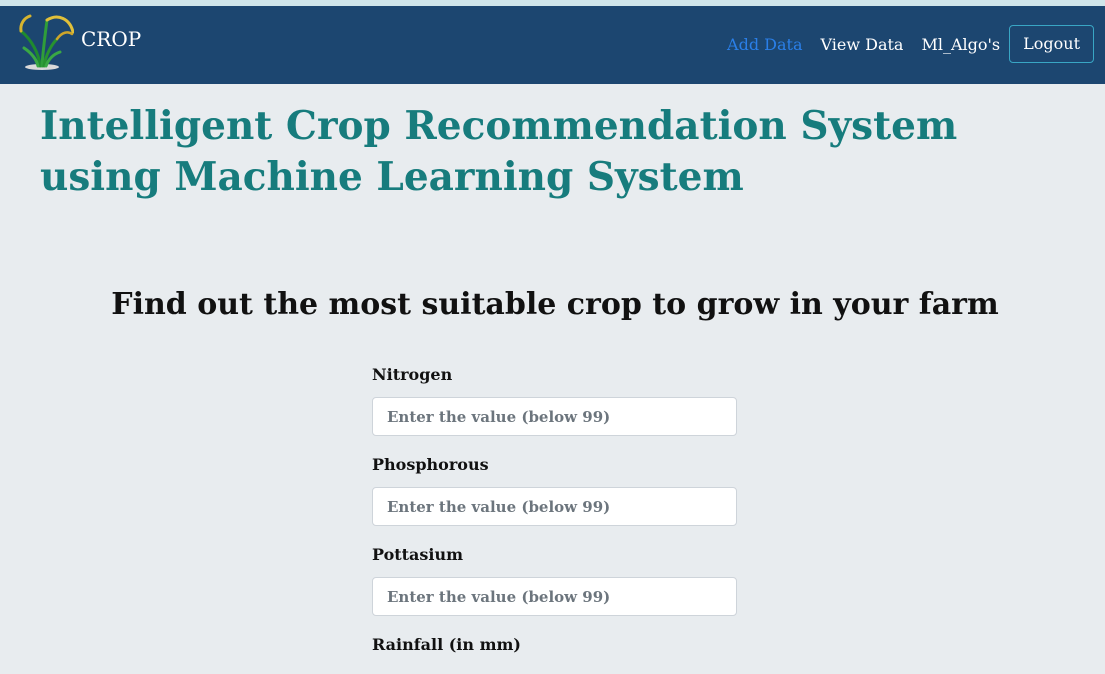 The width and height of the screenshot is (1105, 674). Describe the element at coordinates (46, 42) in the screenshot. I see `crop-plant-icon` at that location.